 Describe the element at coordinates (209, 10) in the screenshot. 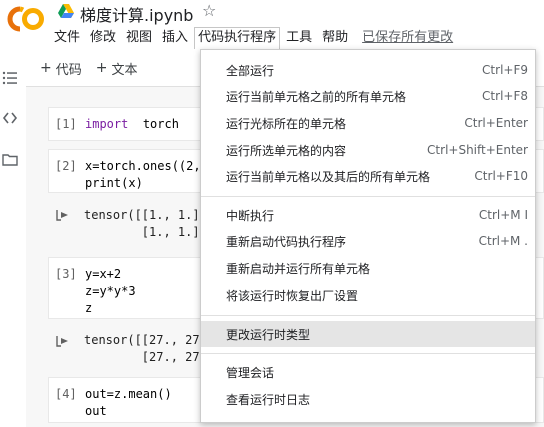

I see `star-icon: ☆` at that location.